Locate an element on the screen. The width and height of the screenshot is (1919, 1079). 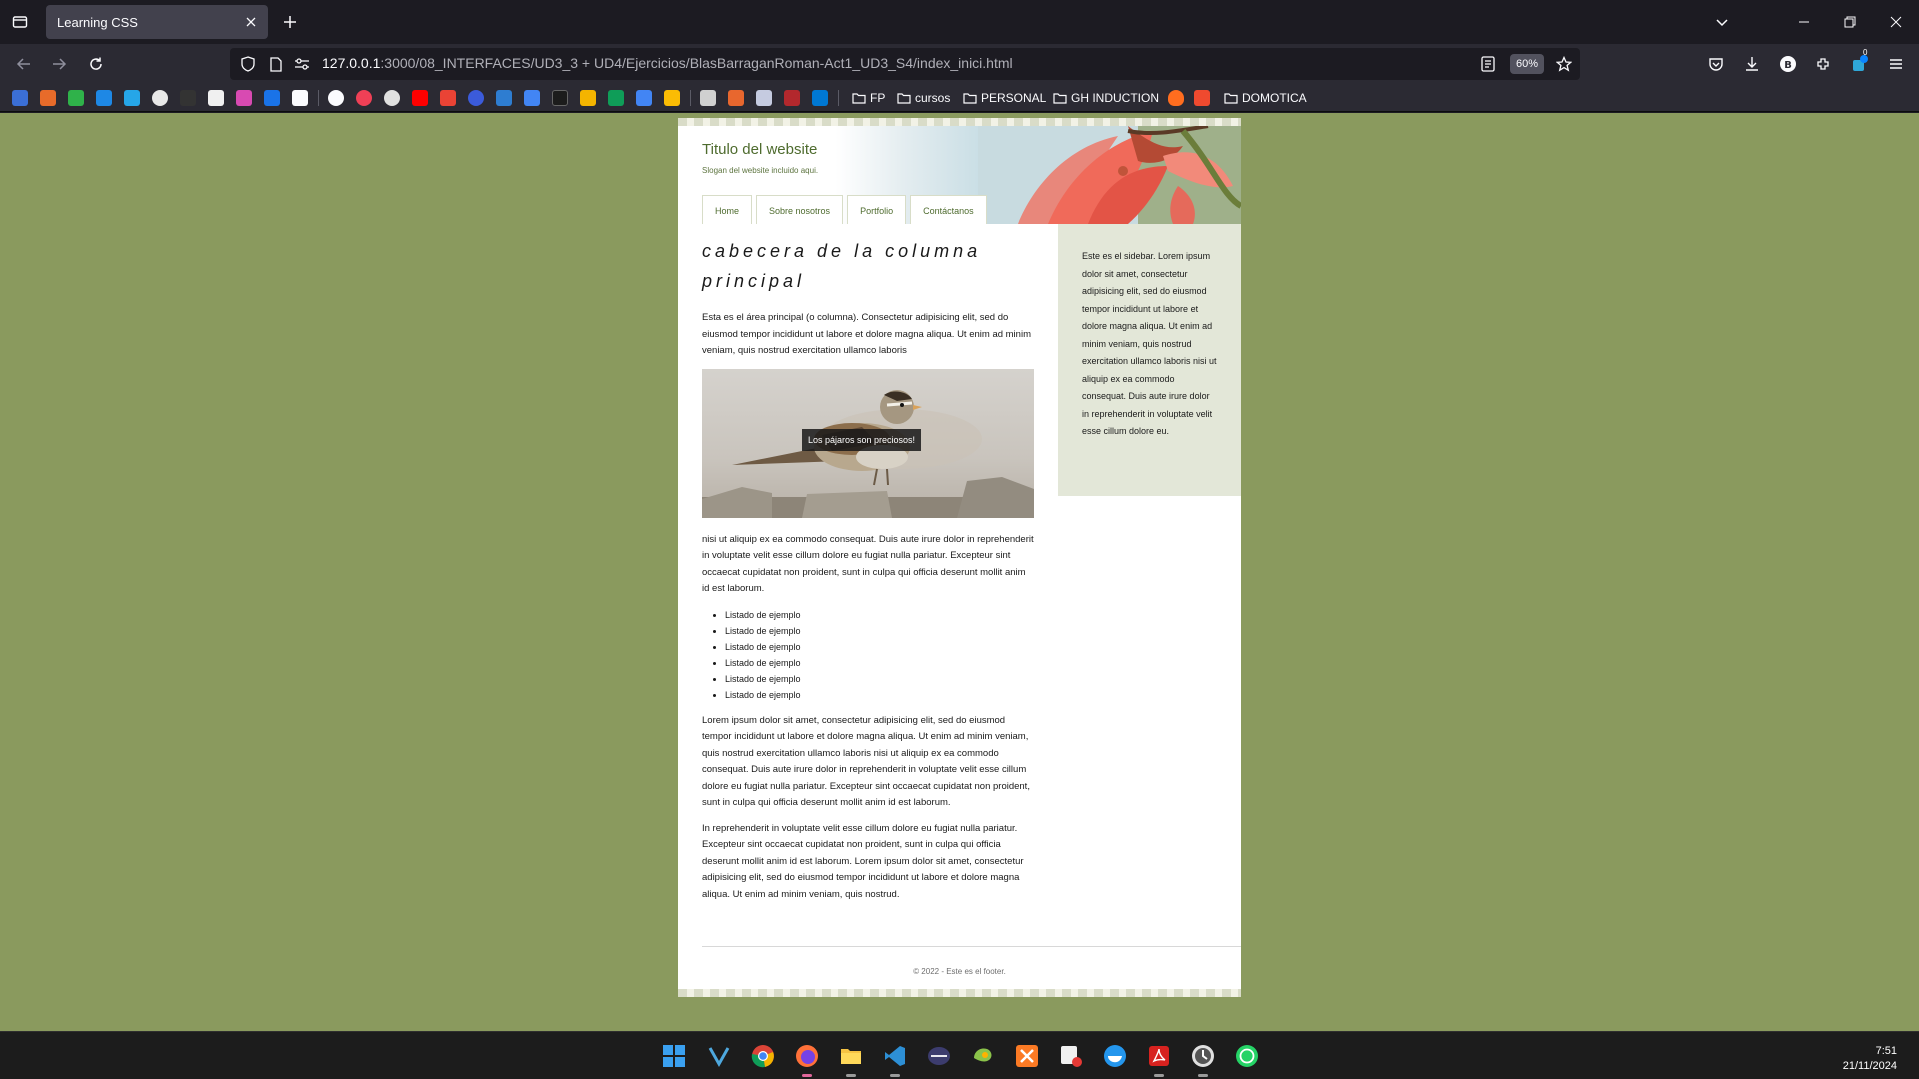
download-icon is located at coordinates (1752, 64).